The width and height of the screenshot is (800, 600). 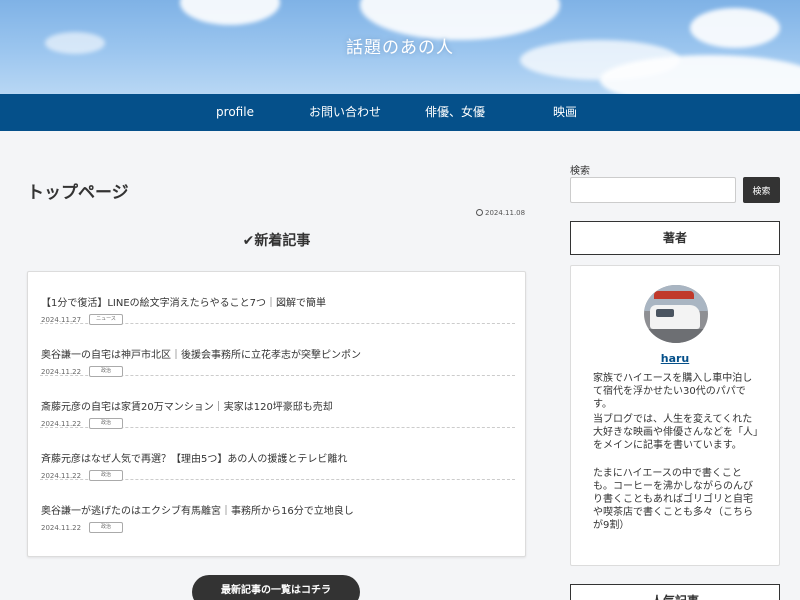 What do you see at coordinates (761, 190) in the screenshot?
I see `search-button: 検索` at bounding box center [761, 190].